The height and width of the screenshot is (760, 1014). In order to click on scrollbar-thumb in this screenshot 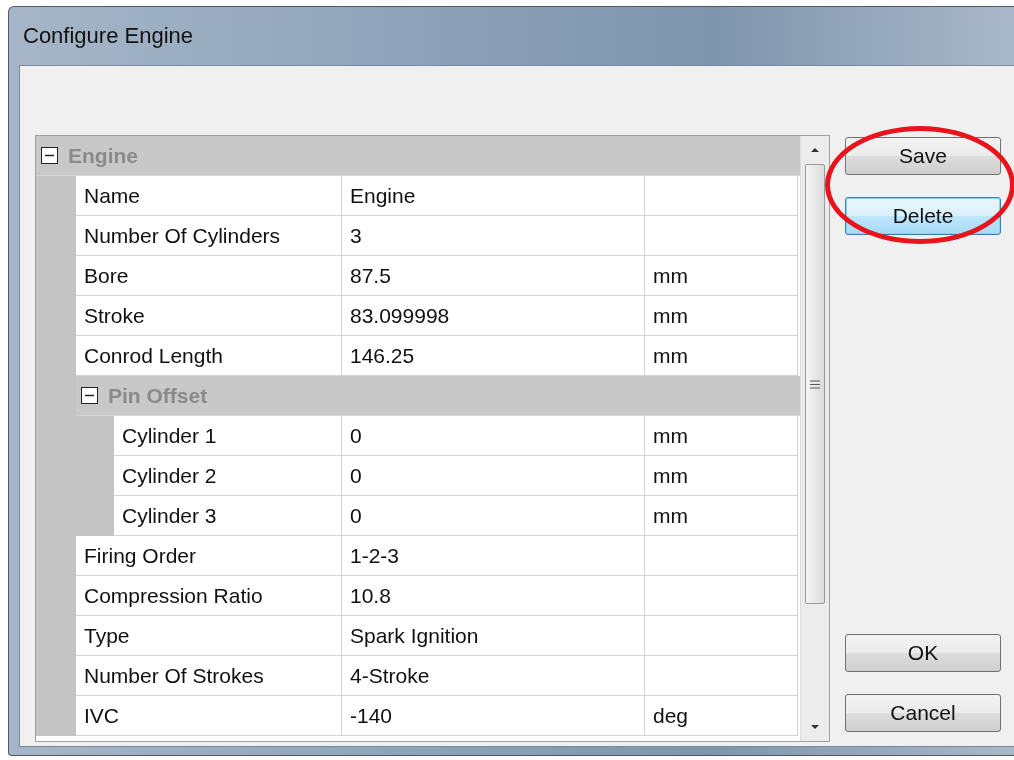, I will do `click(815, 384)`.